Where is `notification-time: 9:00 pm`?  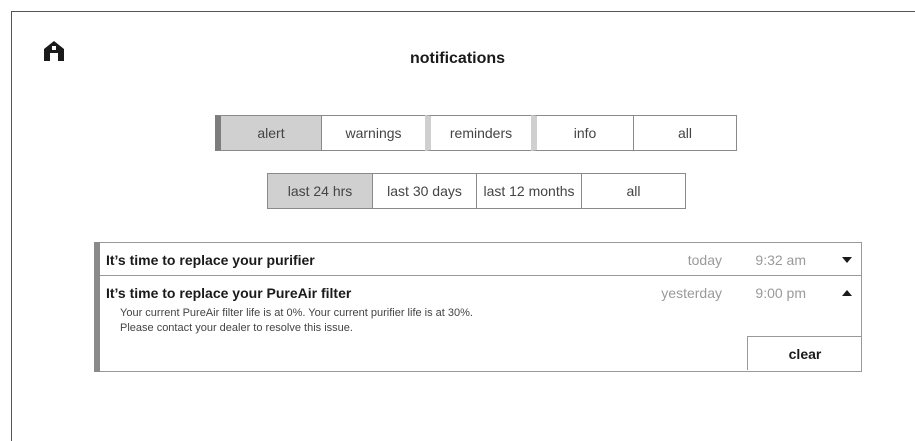
notification-time: 9:00 pm is located at coordinates (780, 293).